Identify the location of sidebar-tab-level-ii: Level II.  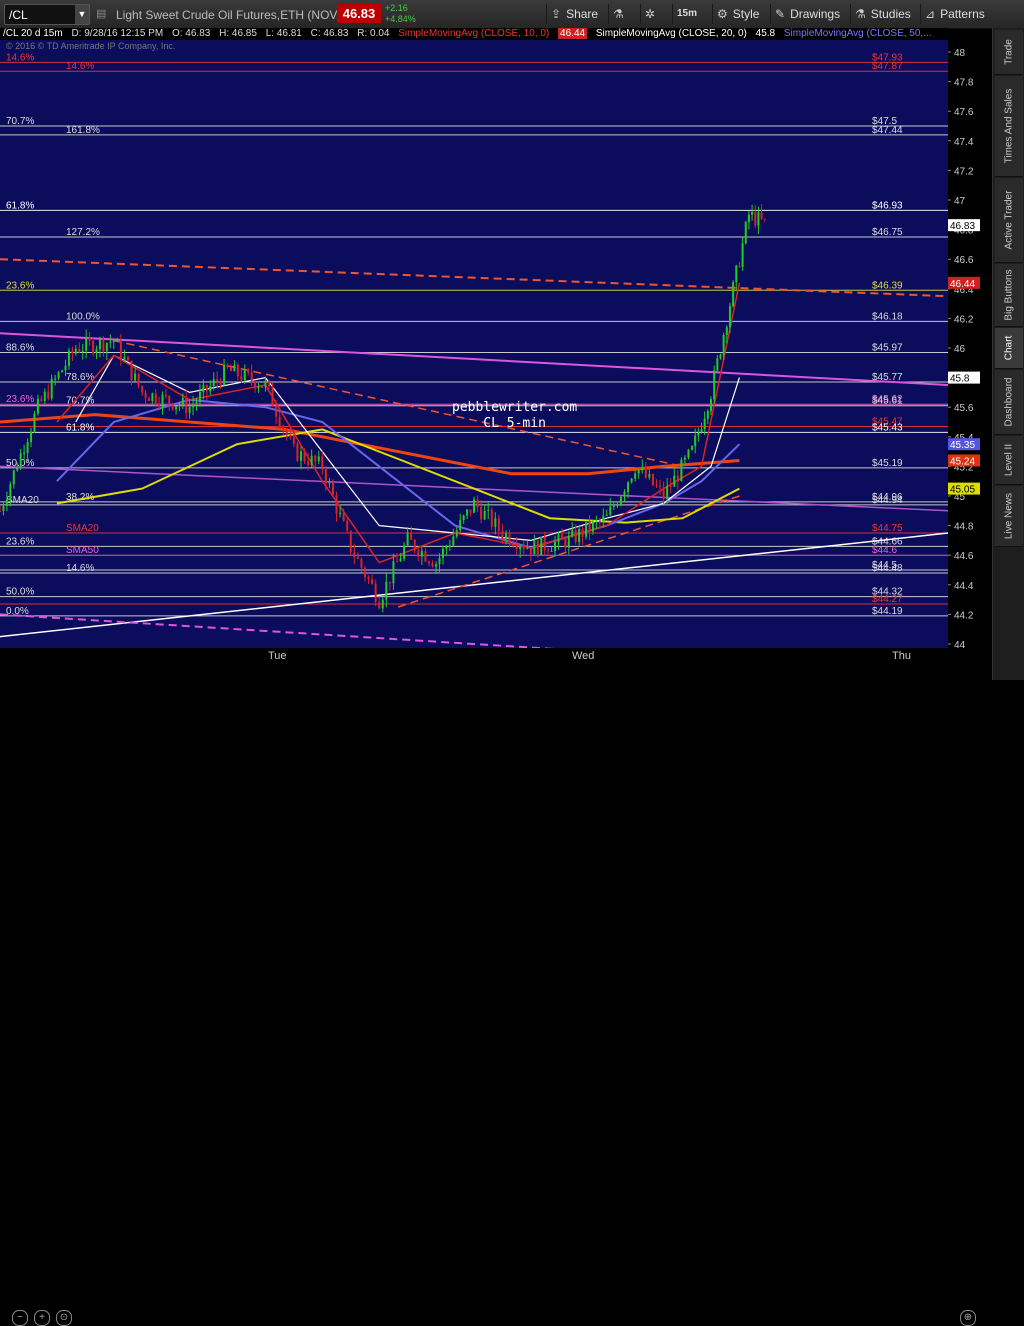
(1009, 460).